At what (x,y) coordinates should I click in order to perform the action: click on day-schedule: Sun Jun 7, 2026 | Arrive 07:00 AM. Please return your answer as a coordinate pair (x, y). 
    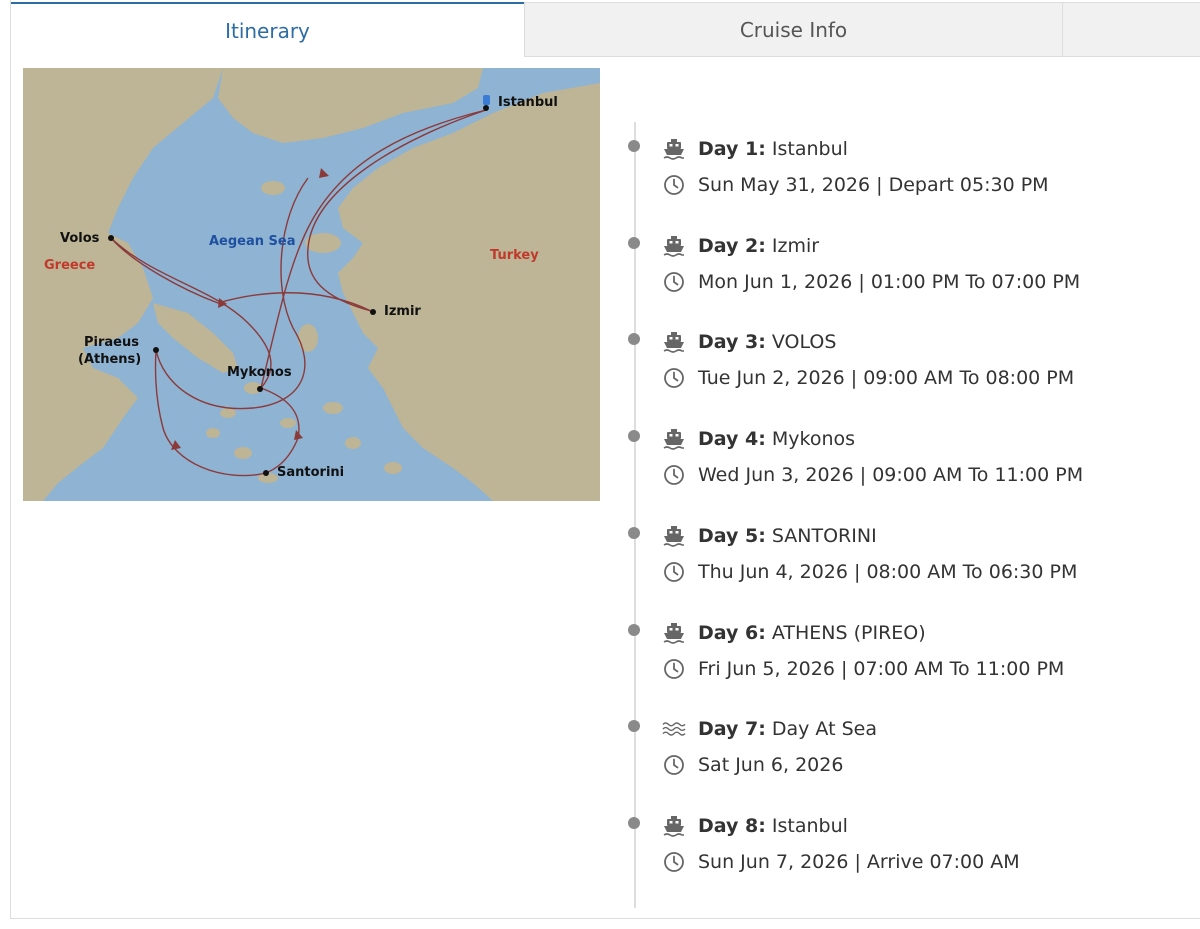
    Looking at the image, I should click on (841, 862).